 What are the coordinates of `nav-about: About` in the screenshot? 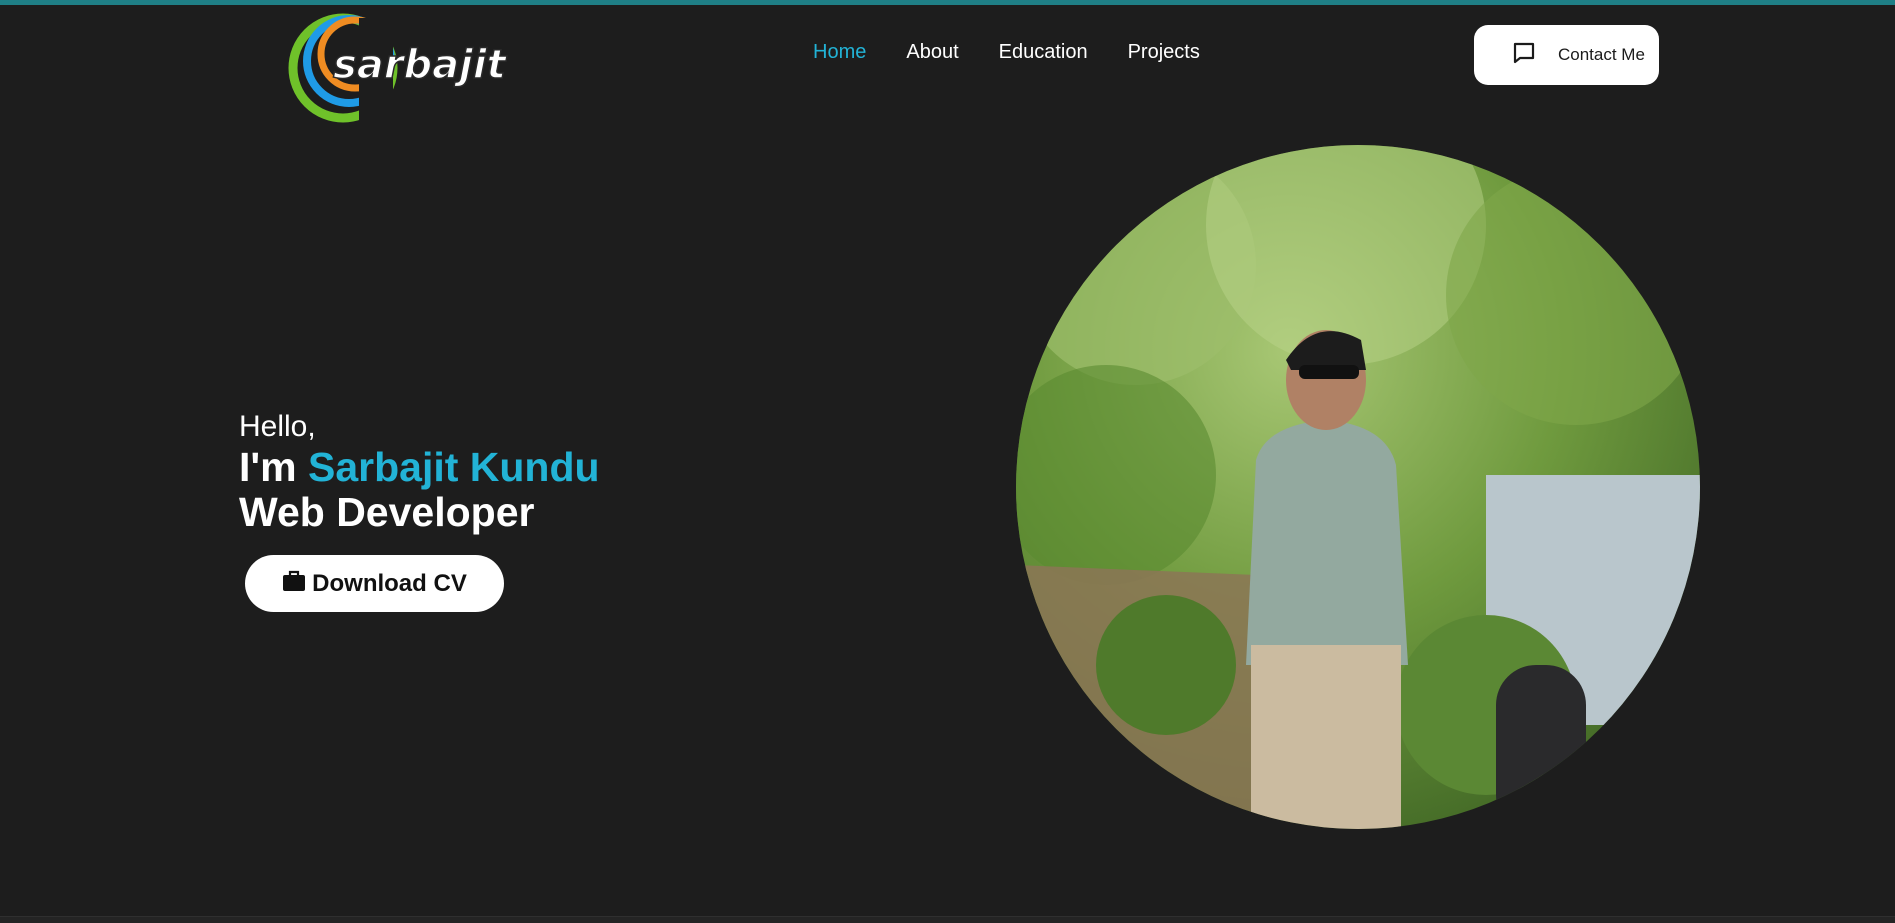 It's located at (932, 52).